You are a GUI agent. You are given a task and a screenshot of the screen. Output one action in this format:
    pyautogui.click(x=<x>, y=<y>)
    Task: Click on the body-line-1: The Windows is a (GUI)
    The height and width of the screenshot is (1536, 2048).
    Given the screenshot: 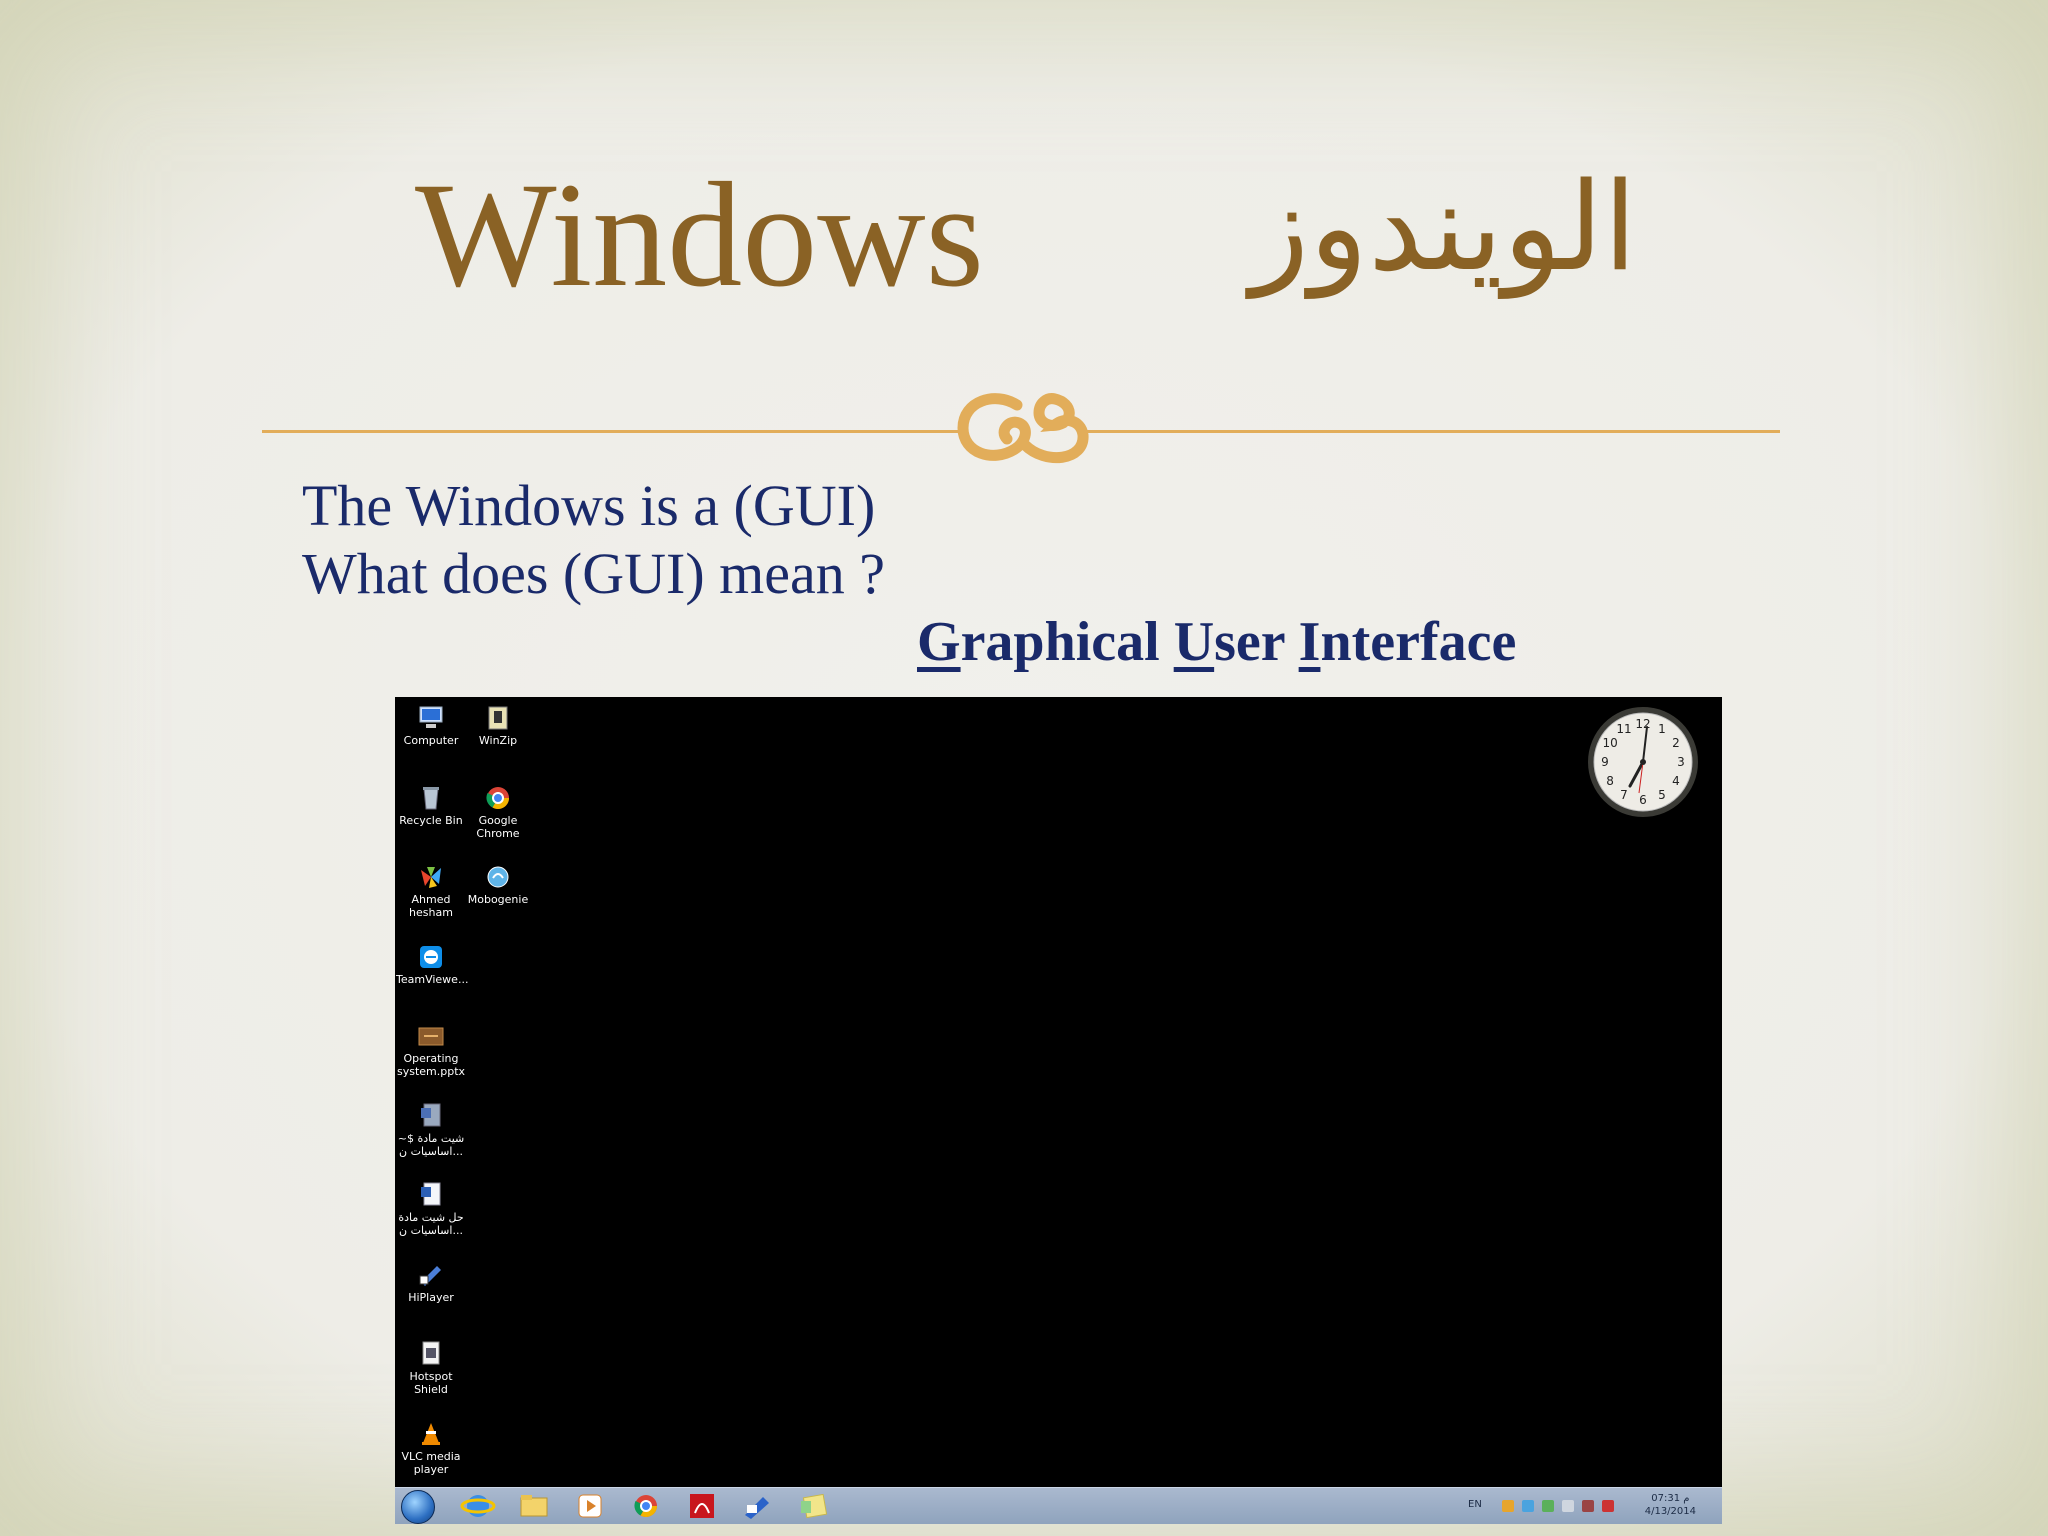 What is the action you would take?
    pyautogui.click(x=589, y=505)
    